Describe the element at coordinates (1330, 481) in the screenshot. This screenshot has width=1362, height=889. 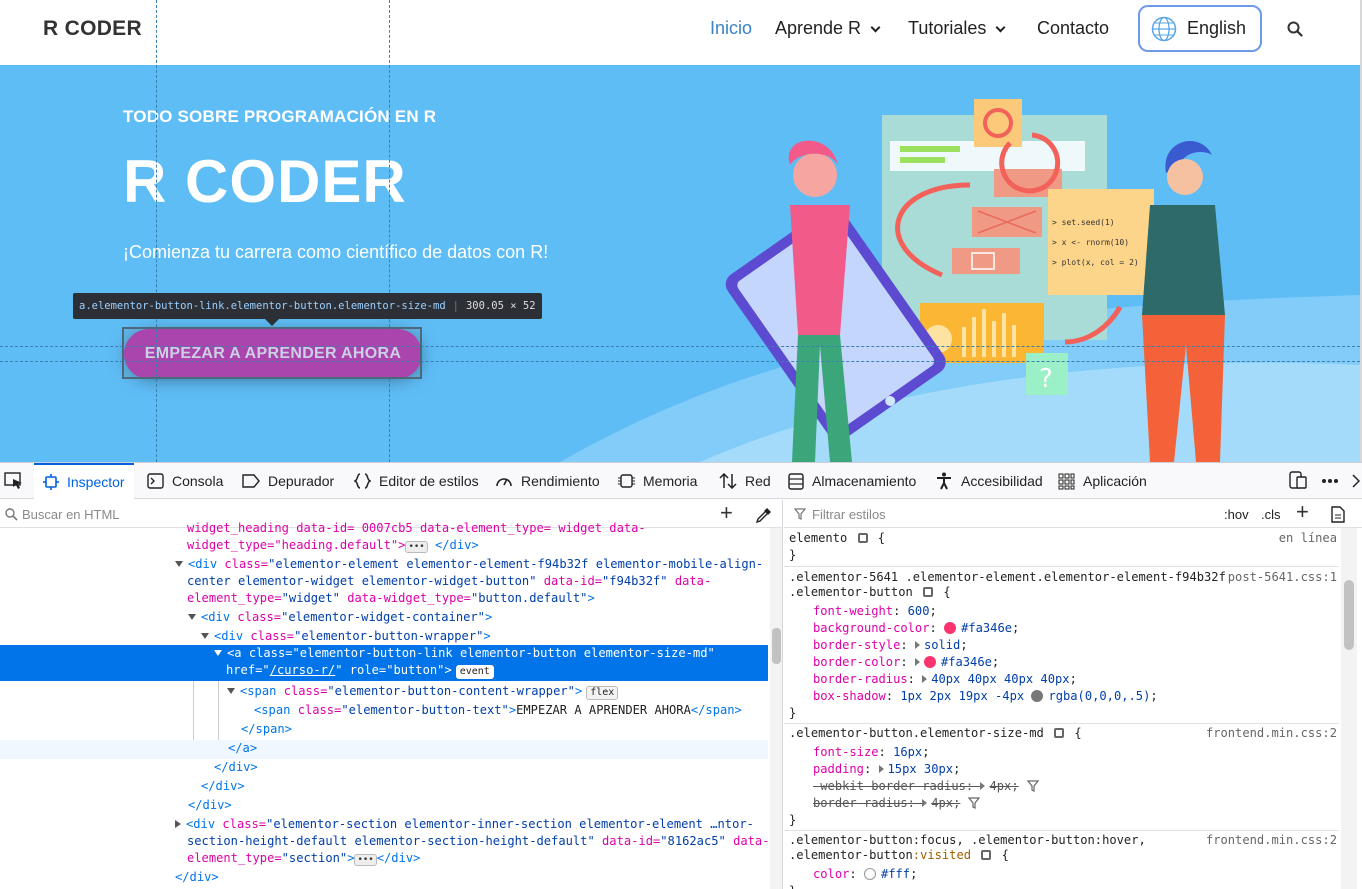
I see `more-options-icon` at that location.